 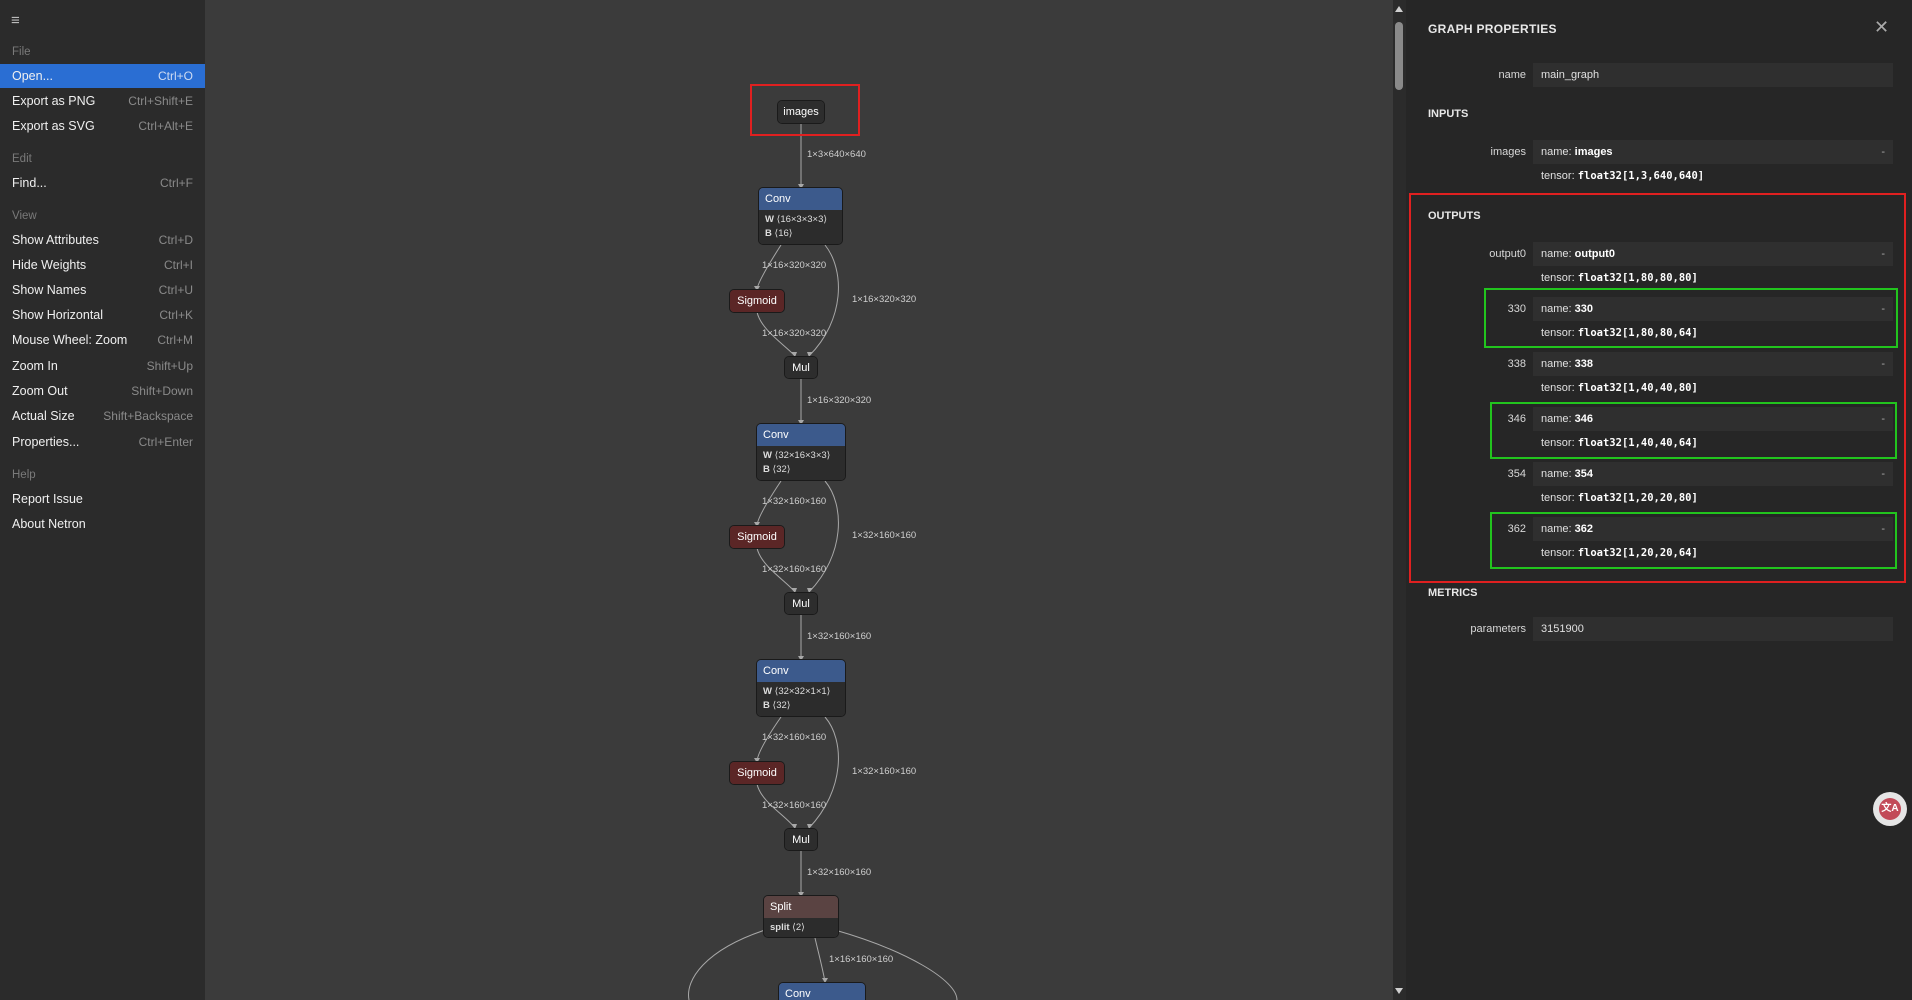 I want to click on node-conv-1: Conv W ⟨16×3×3×3⟩ B ⟨16⟩, so click(x=800, y=216).